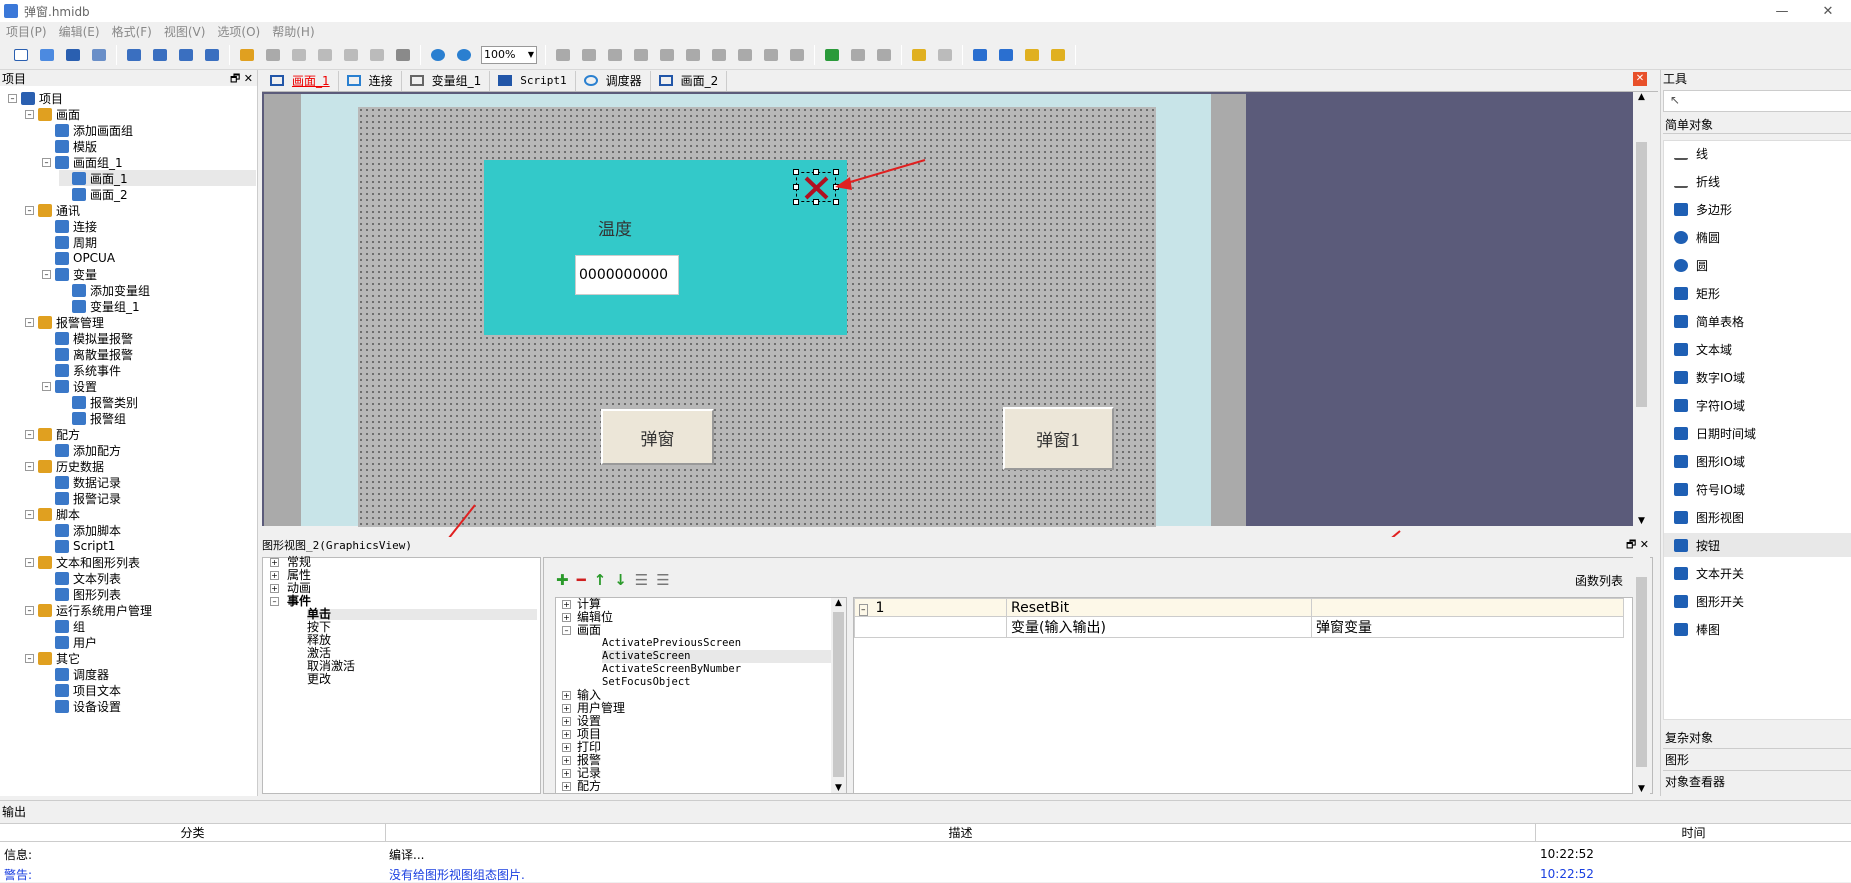 The image size is (1851, 883). Describe the element at coordinates (581, 630) in the screenshot. I see `function-tree-item: – 画面` at that location.